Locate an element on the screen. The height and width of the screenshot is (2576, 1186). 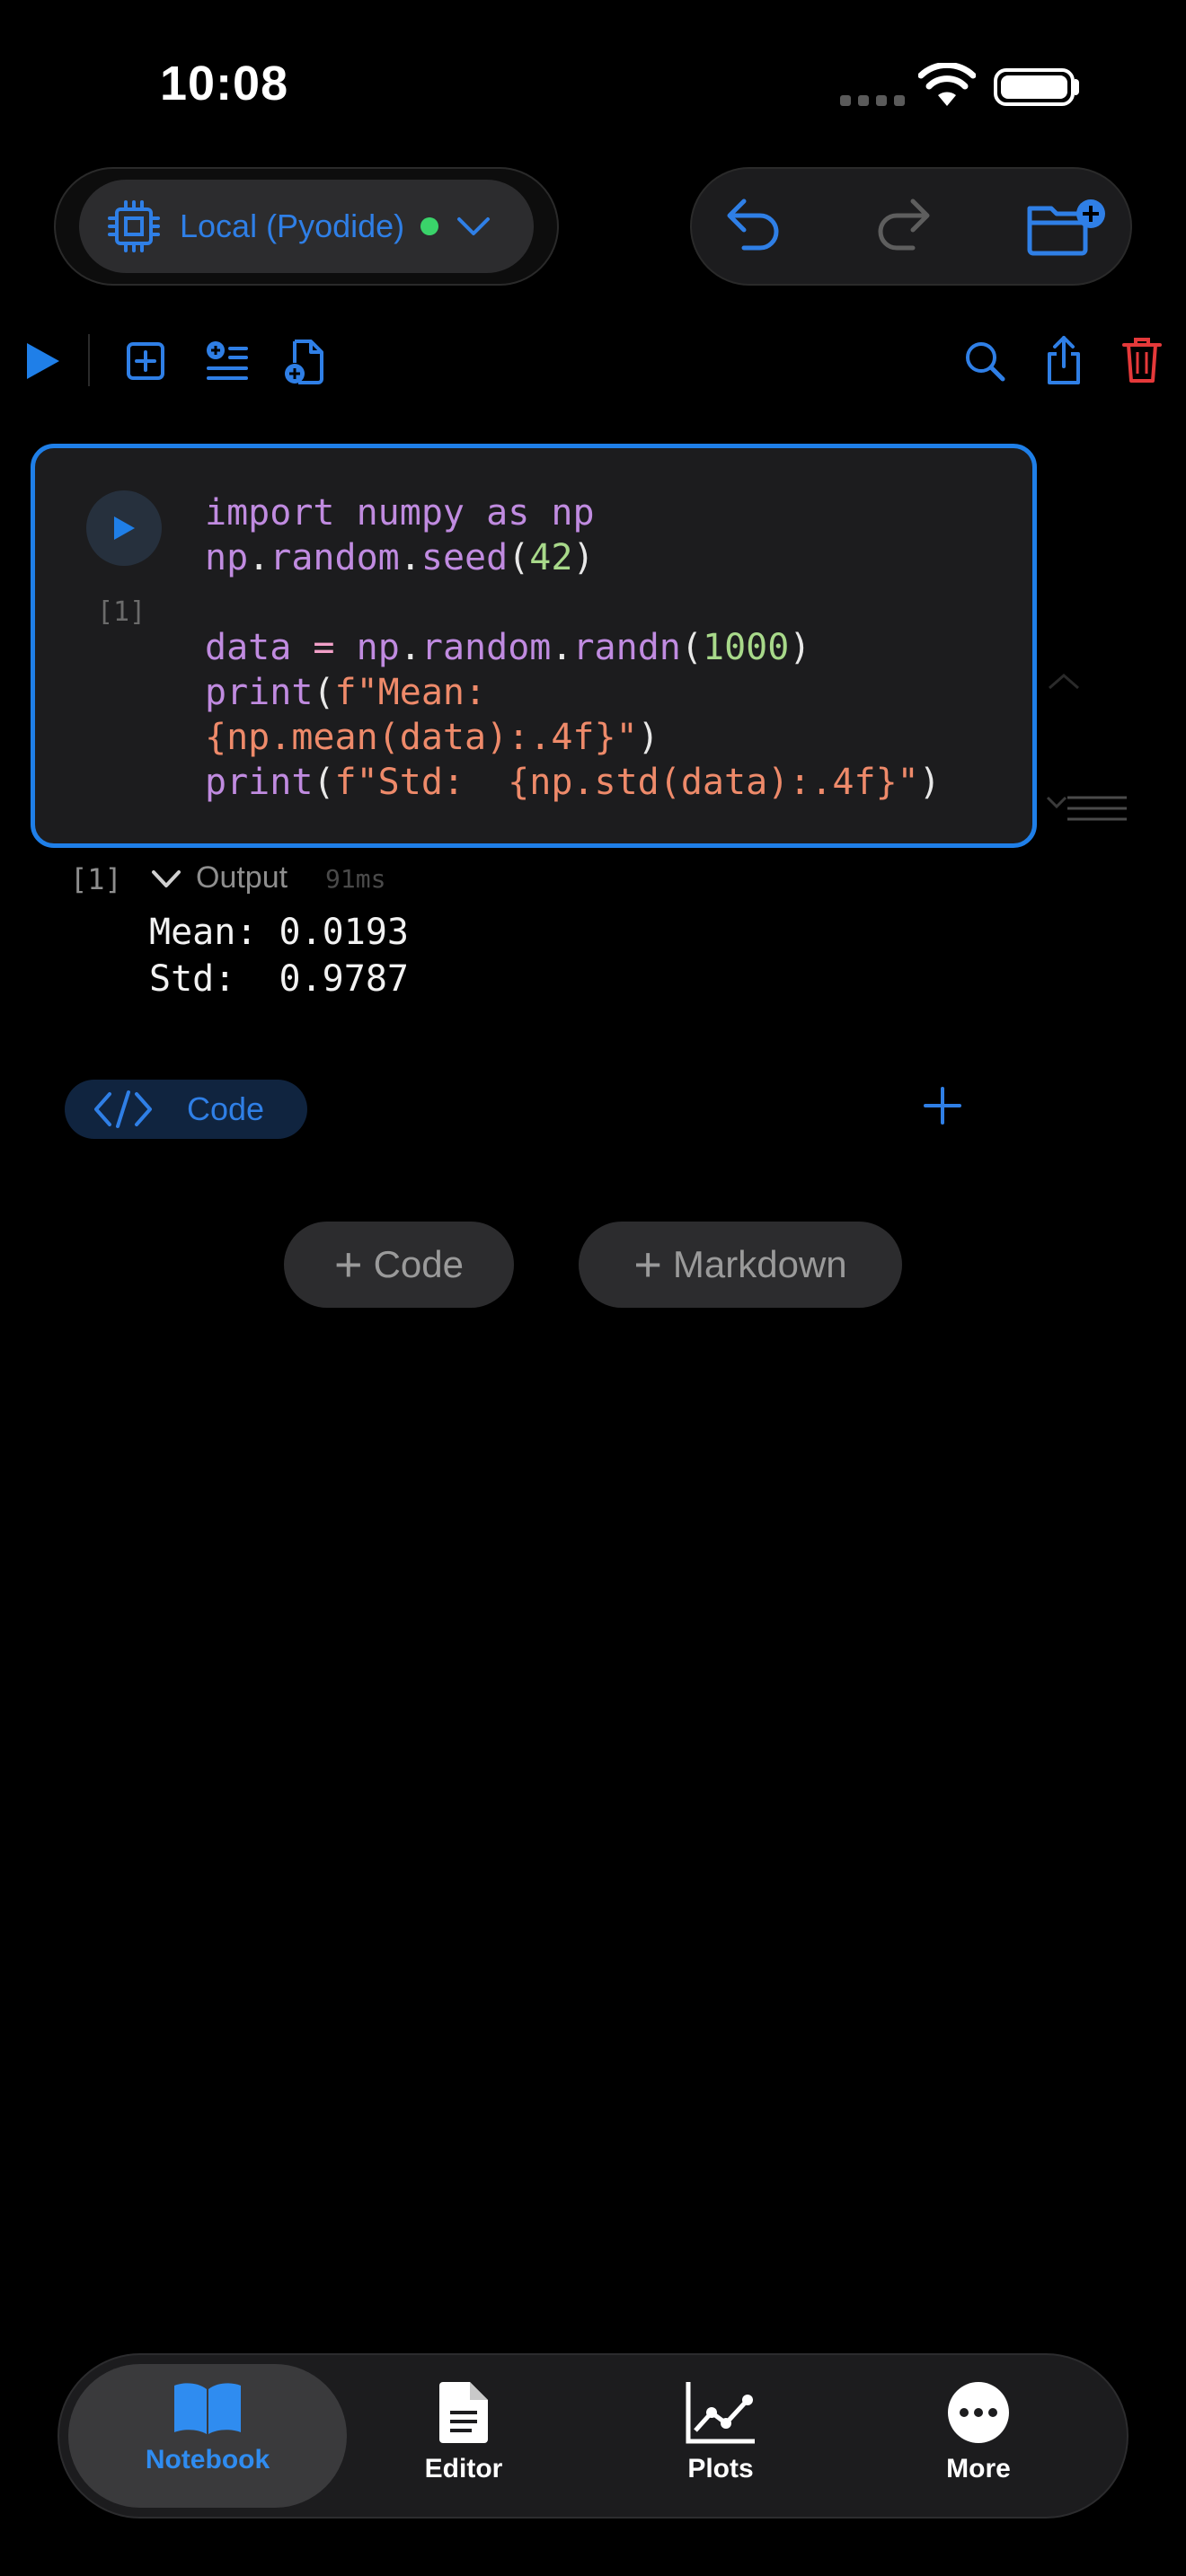
code-line-5: print(f"Mean: is located at coordinates (346, 692).